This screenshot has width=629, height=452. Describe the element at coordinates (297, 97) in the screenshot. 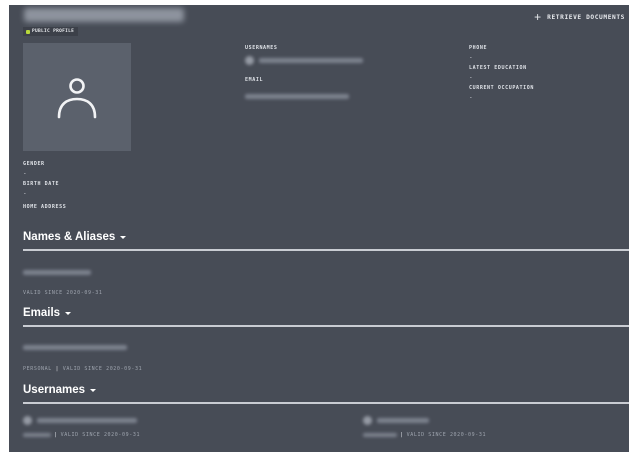

I see `email-value-redacted` at that location.